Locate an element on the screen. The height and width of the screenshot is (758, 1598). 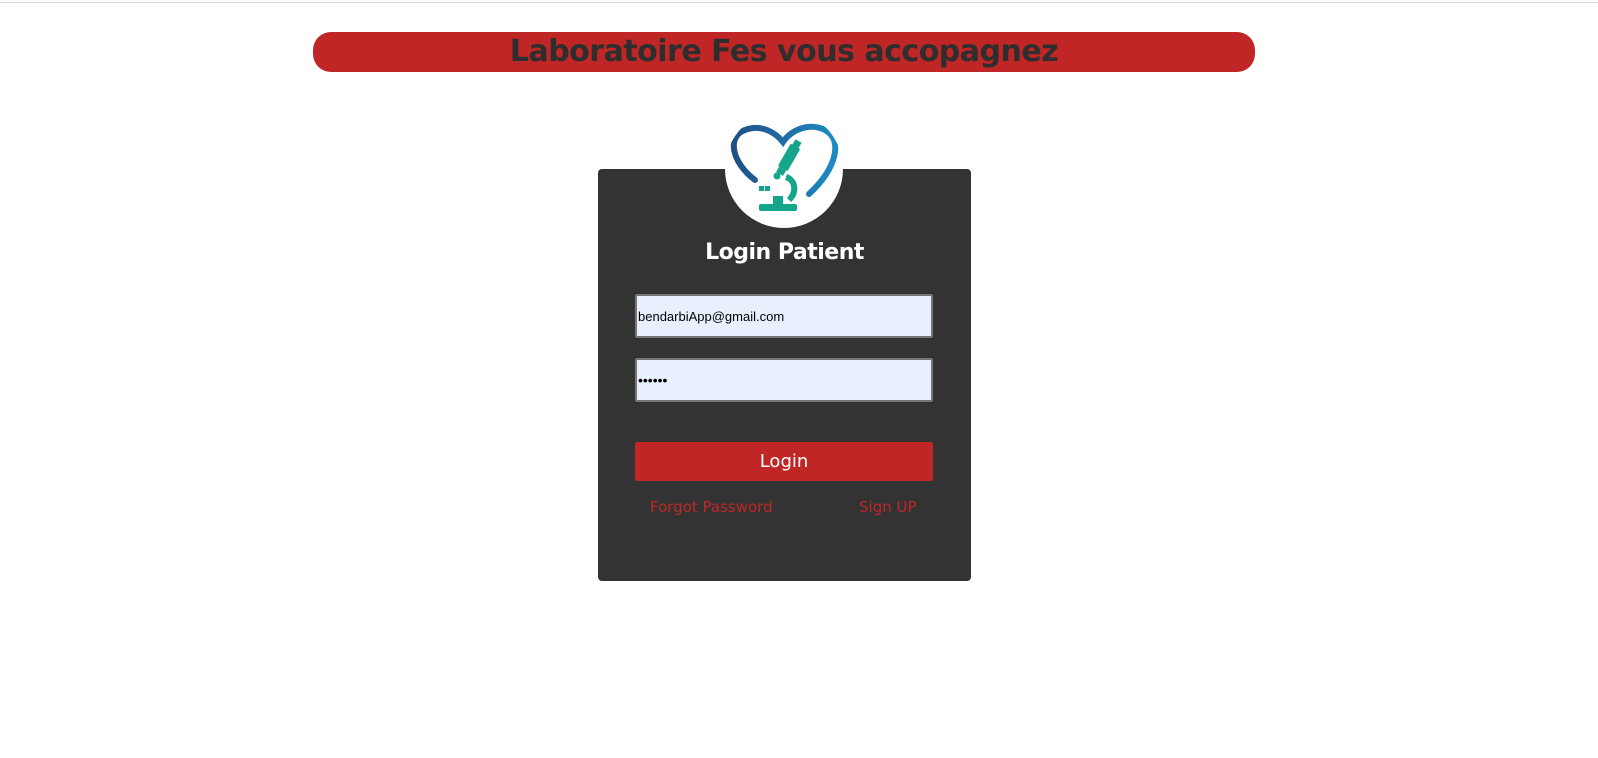
sign-up-link: Sign UP is located at coordinates (888, 507).